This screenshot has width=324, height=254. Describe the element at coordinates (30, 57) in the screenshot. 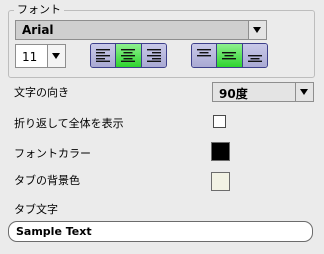

I see `font-size-value: 11` at that location.